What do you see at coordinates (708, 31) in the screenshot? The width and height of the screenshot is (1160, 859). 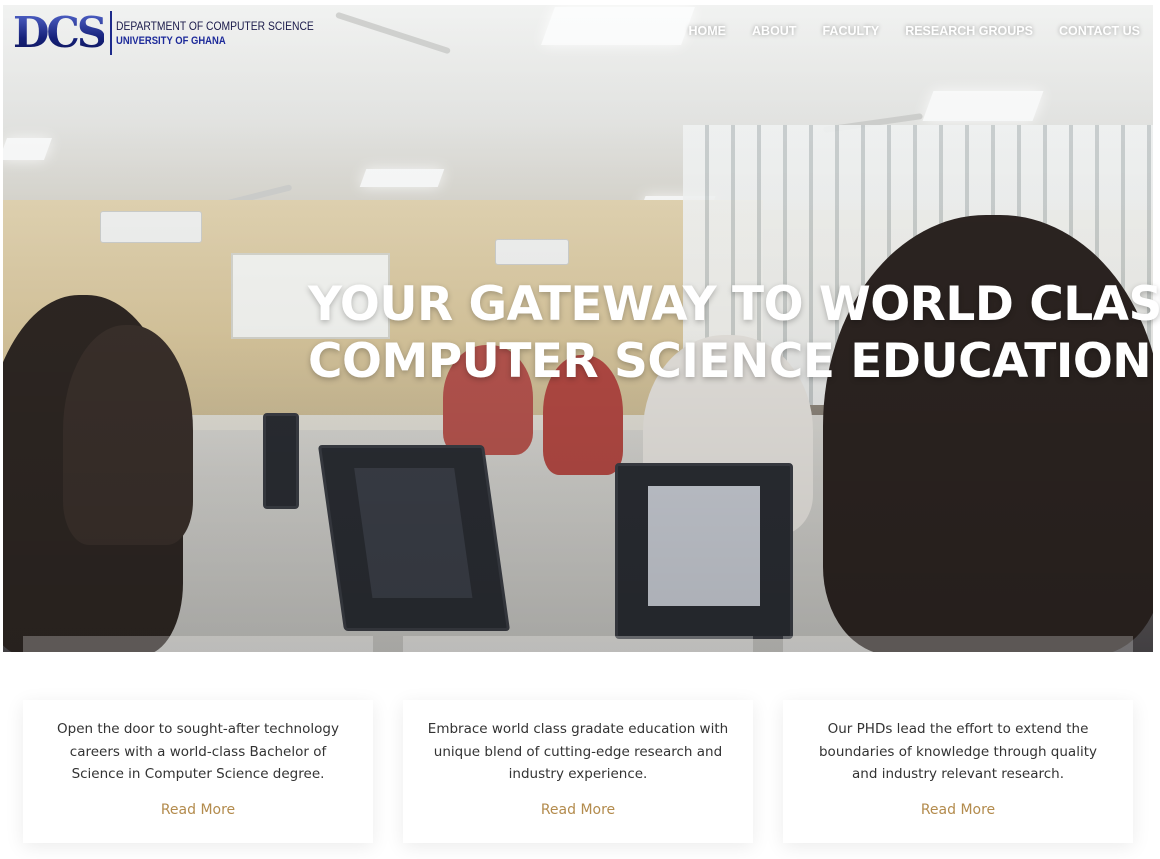 I see `nav-item-home: HOME` at bounding box center [708, 31].